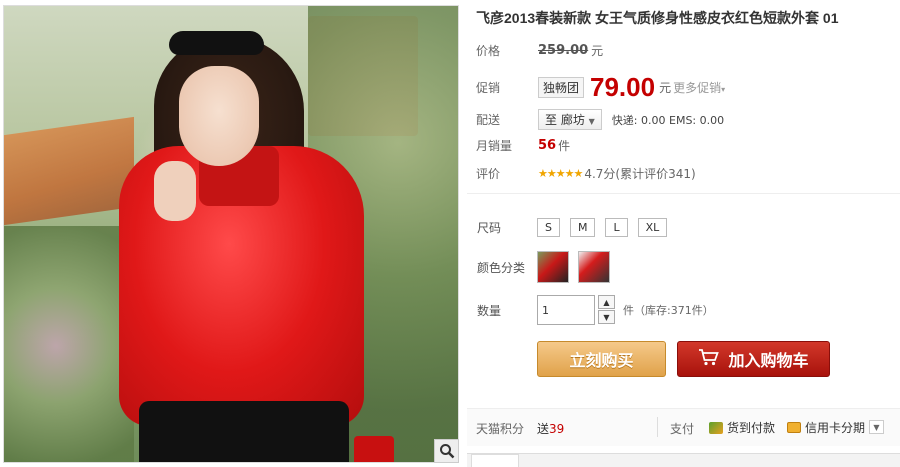 The image size is (900, 467). What do you see at coordinates (547, 145) in the screenshot?
I see `sales-count: 56` at bounding box center [547, 145].